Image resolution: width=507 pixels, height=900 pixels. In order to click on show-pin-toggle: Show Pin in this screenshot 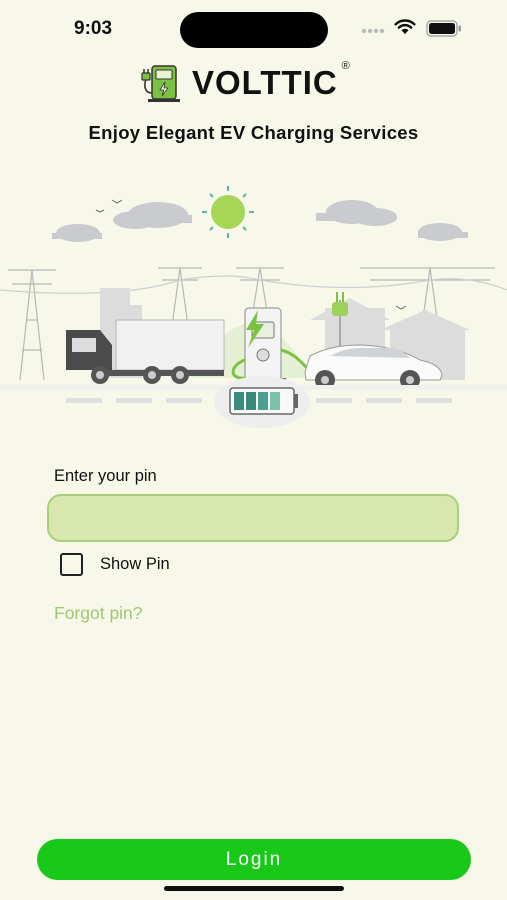, I will do `click(115, 564)`.